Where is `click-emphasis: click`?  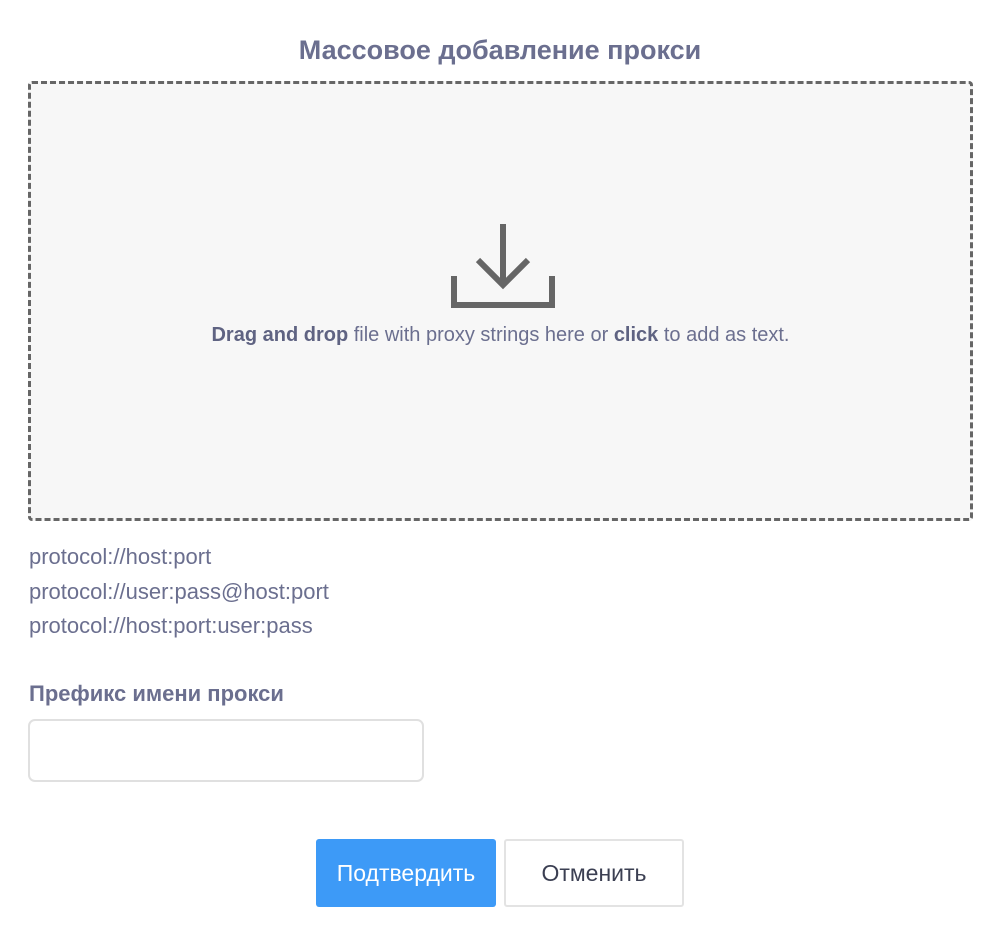 click-emphasis: click is located at coordinates (636, 335).